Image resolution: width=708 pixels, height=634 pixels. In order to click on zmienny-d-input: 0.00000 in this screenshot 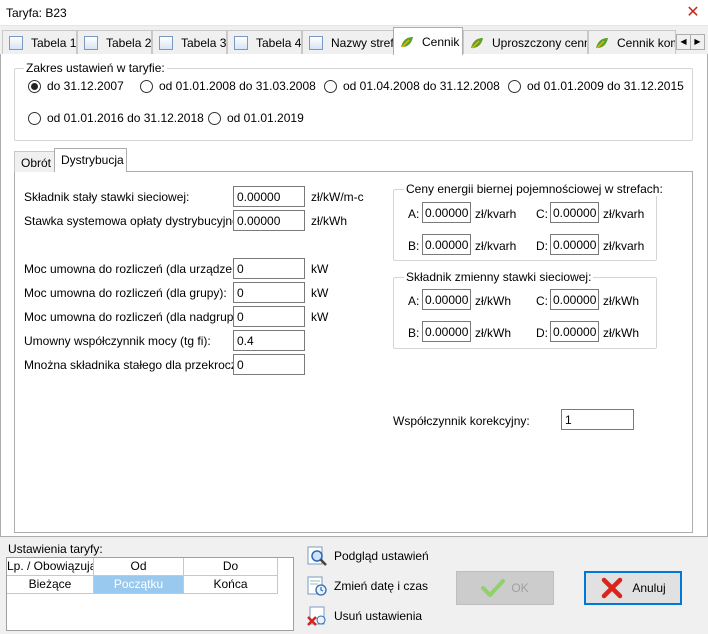, I will do `click(574, 331)`.